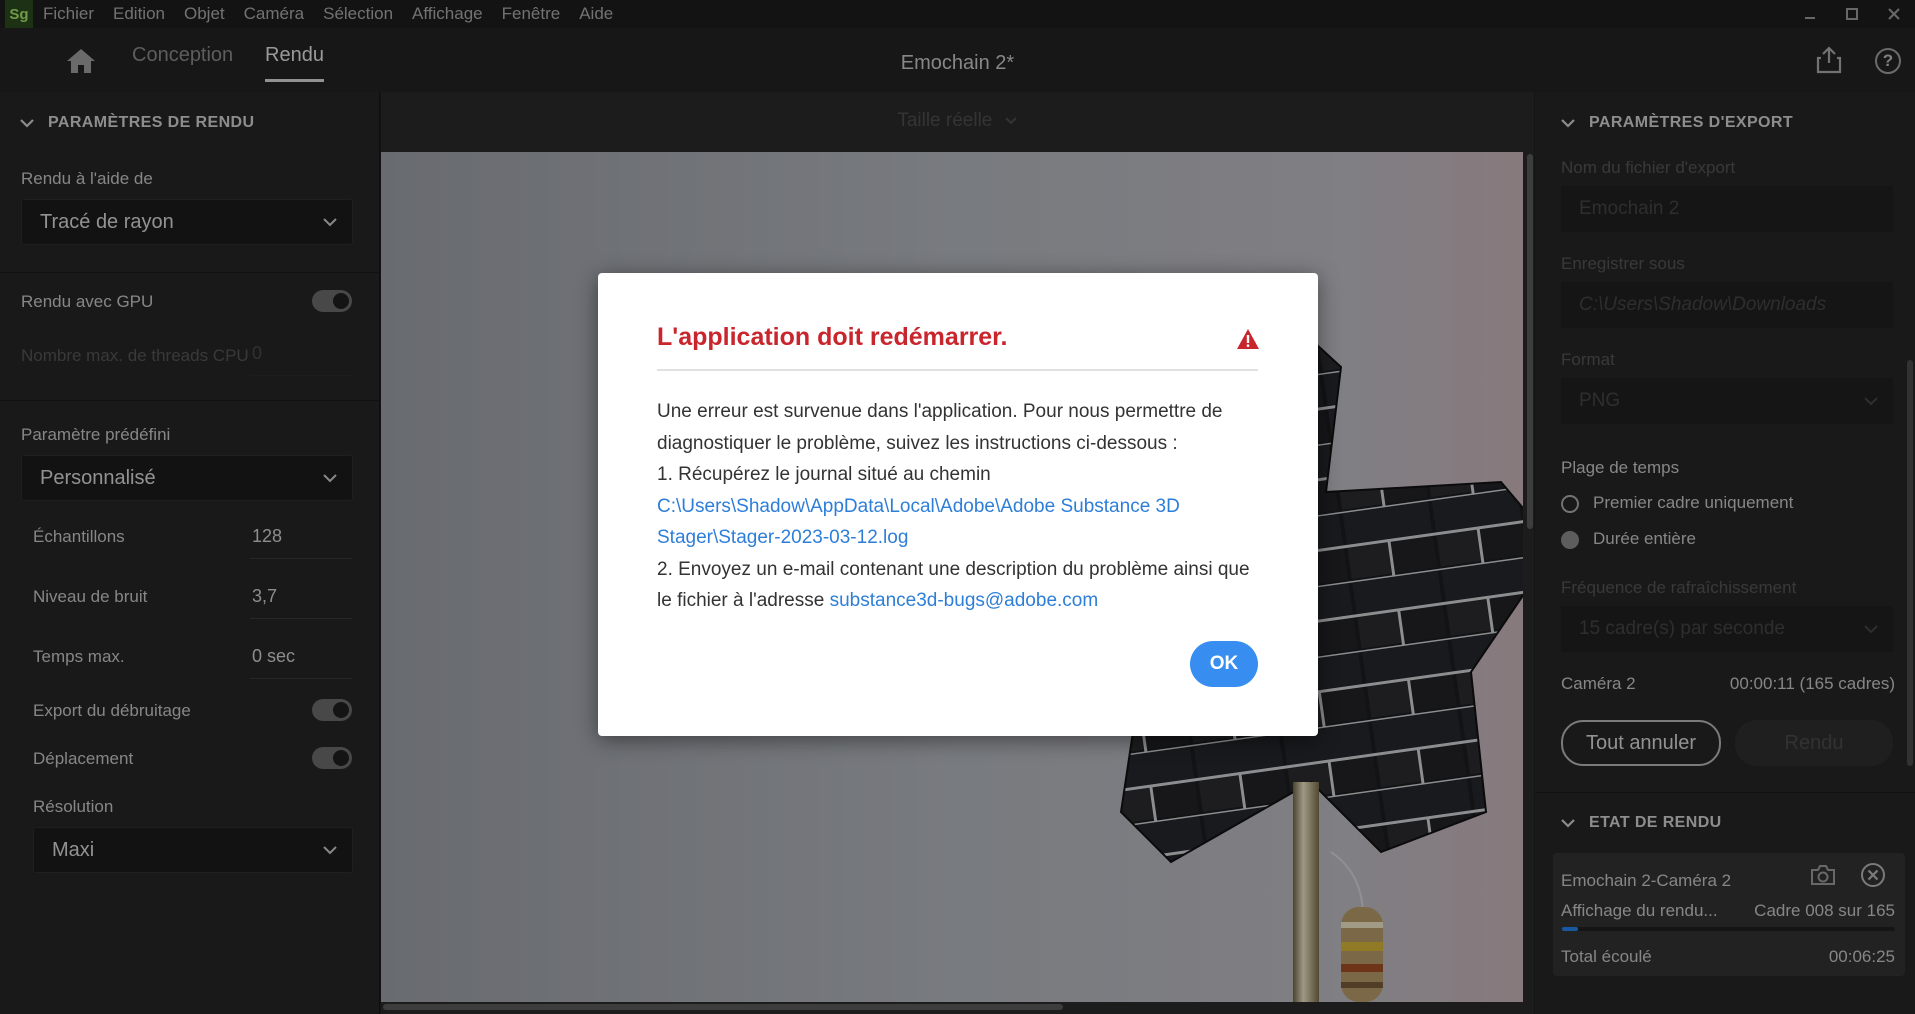 This screenshot has width=1915, height=1014. What do you see at coordinates (824, 474) in the screenshot?
I see `dialog-step-1: 1. Récupérez le journal situé au chemin` at bounding box center [824, 474].